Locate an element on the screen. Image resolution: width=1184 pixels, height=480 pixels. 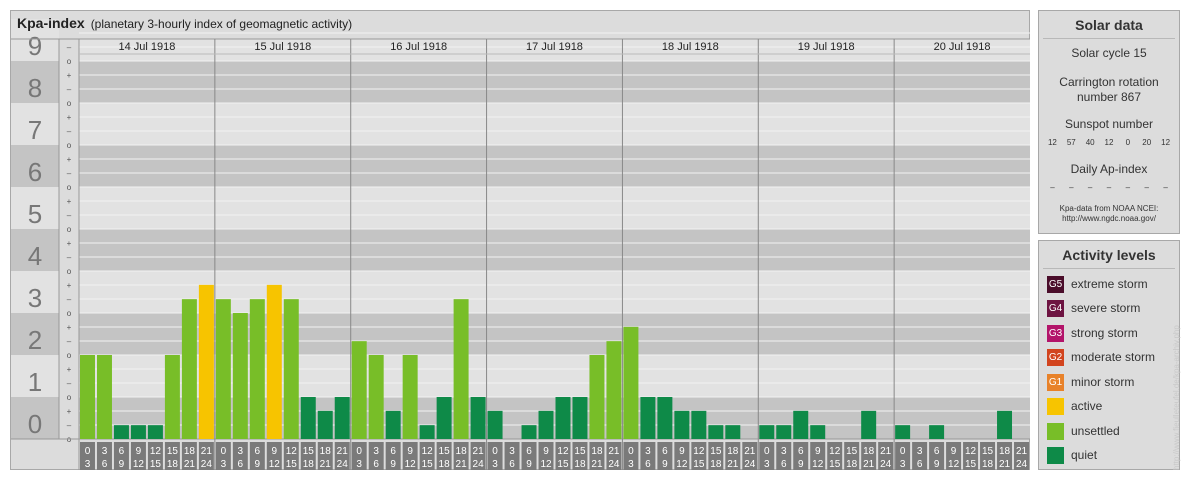
legend-item-g2: G2 moderate storm is located at coordinates (1101, 357).